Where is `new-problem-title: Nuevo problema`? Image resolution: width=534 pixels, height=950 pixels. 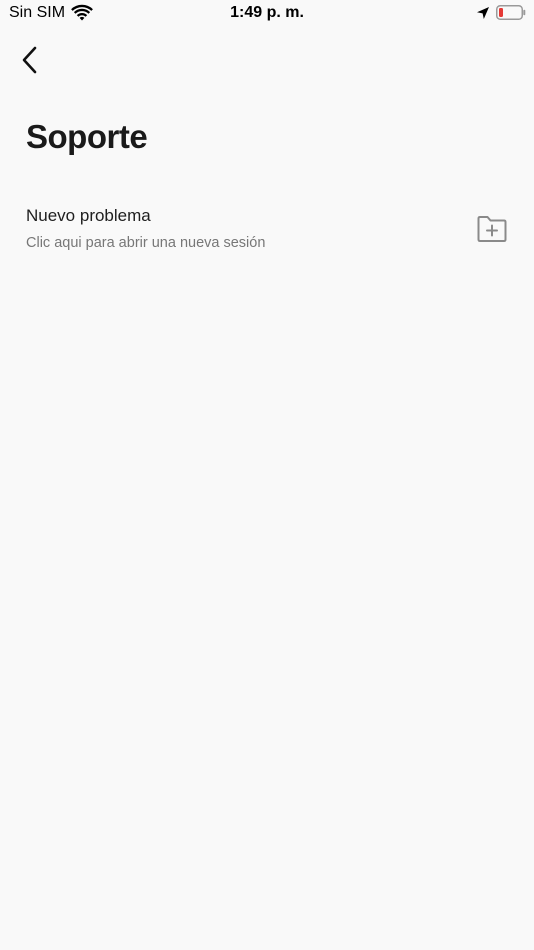
new-problem-title: Nuevo problema is located at coordinates (88, 215).